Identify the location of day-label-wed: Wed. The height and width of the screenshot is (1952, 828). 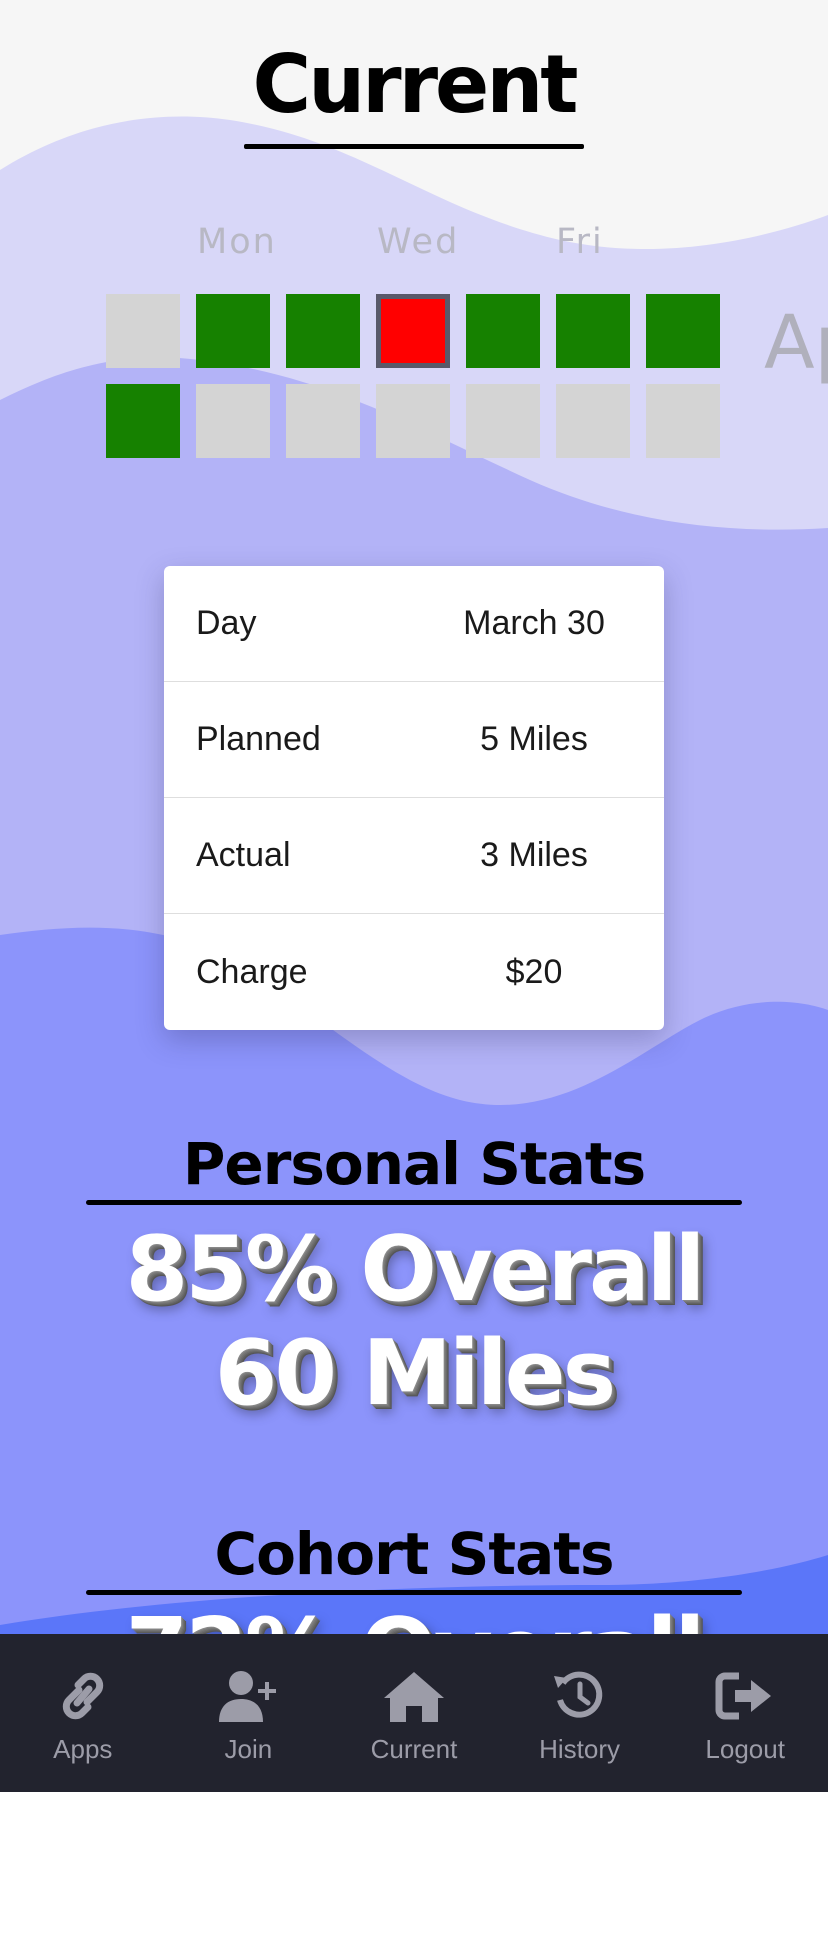
(418, 242).